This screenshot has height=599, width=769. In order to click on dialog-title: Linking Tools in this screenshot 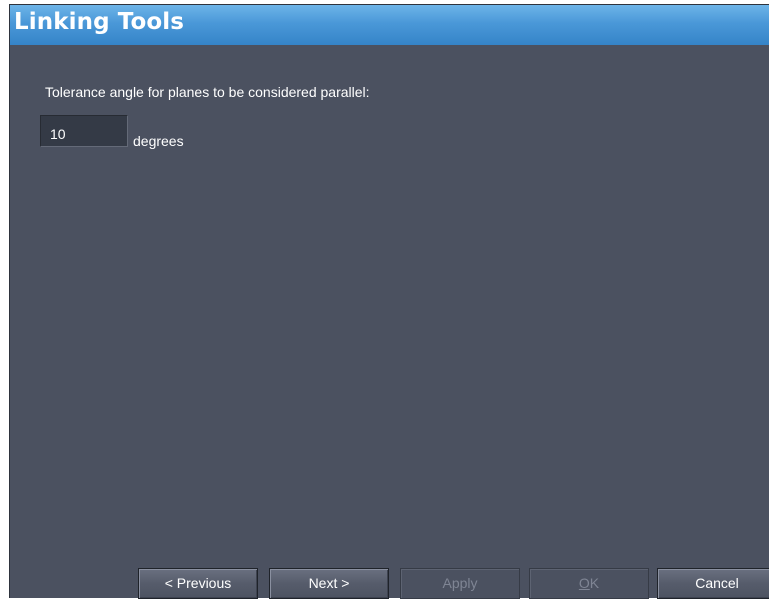, I will do `click(99, 22)`.